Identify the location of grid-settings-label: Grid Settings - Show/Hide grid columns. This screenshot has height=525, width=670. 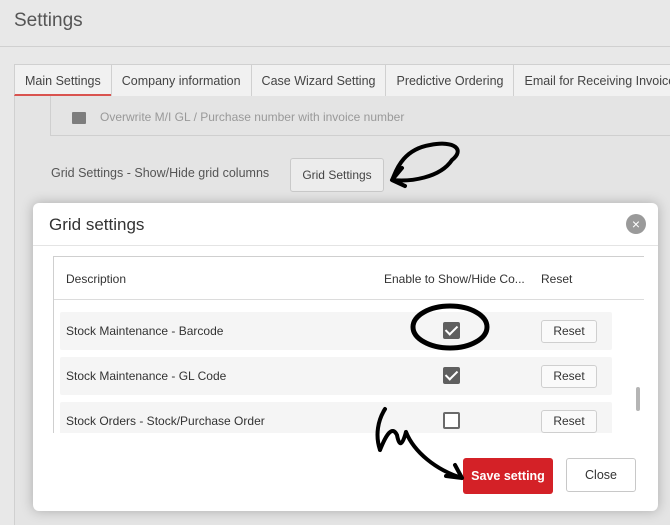
(160, 173).